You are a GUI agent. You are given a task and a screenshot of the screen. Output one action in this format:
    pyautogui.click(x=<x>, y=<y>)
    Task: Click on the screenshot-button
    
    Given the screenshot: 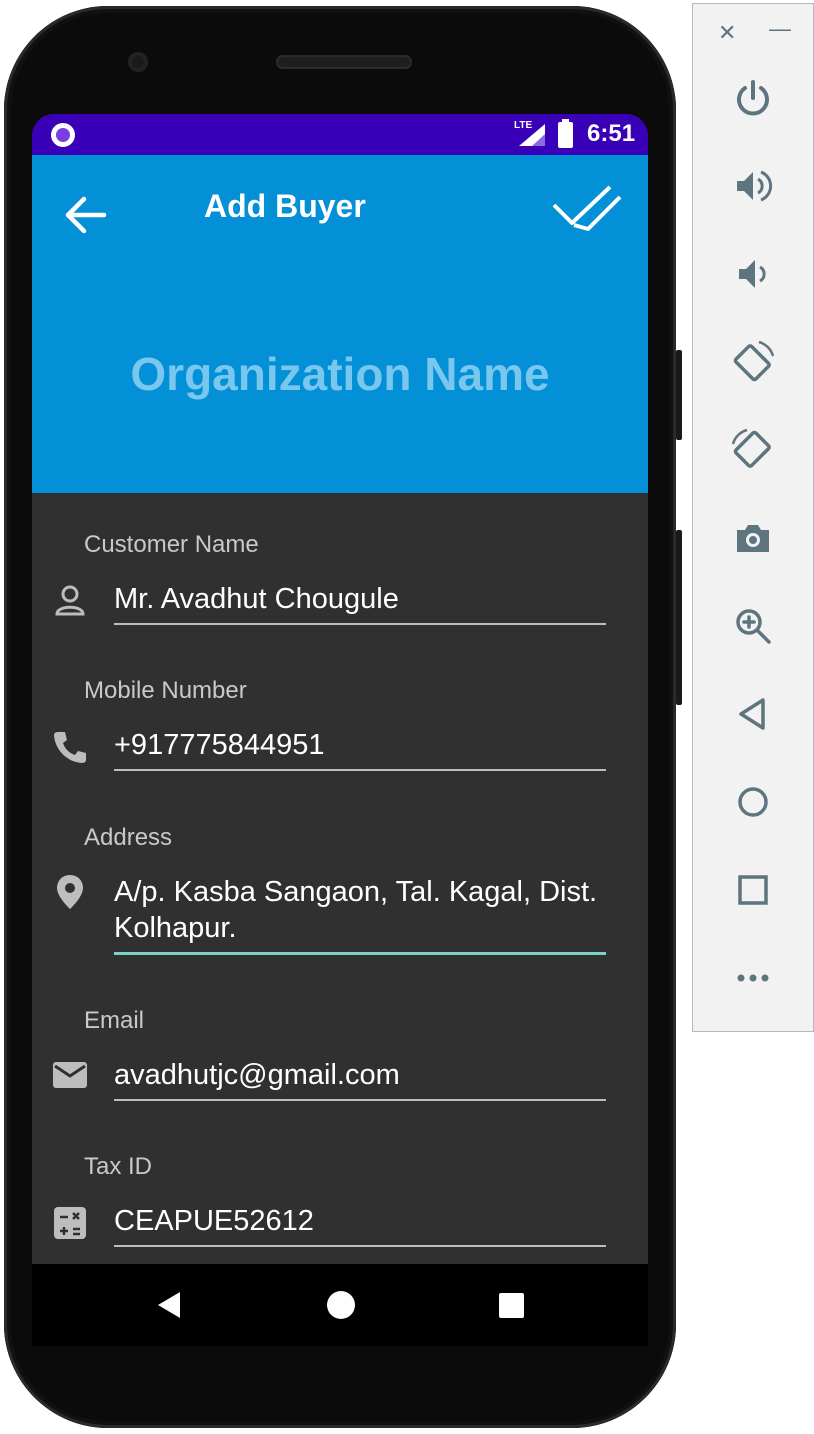 What is the action you would take?
    pyautogui.click(x=753, y=538)
    